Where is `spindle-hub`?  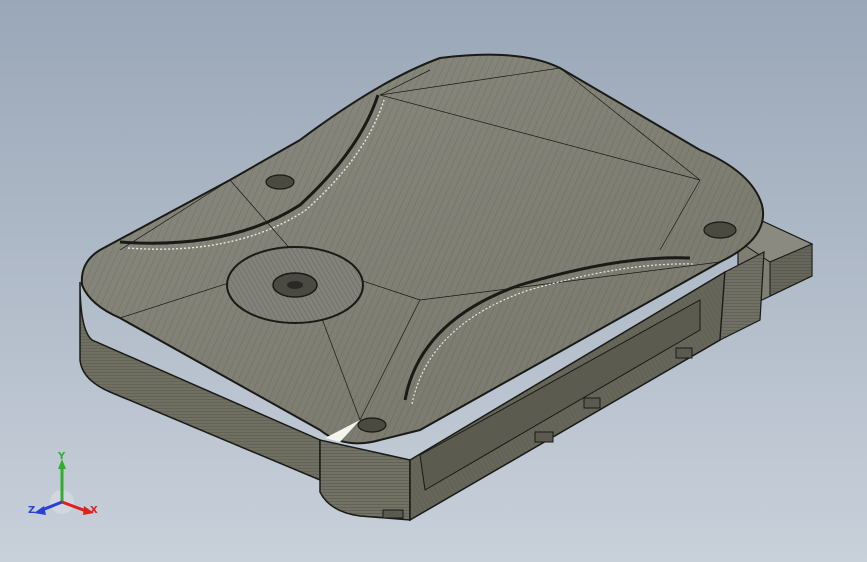
spindle-hub is located at coordinates (295, 285).